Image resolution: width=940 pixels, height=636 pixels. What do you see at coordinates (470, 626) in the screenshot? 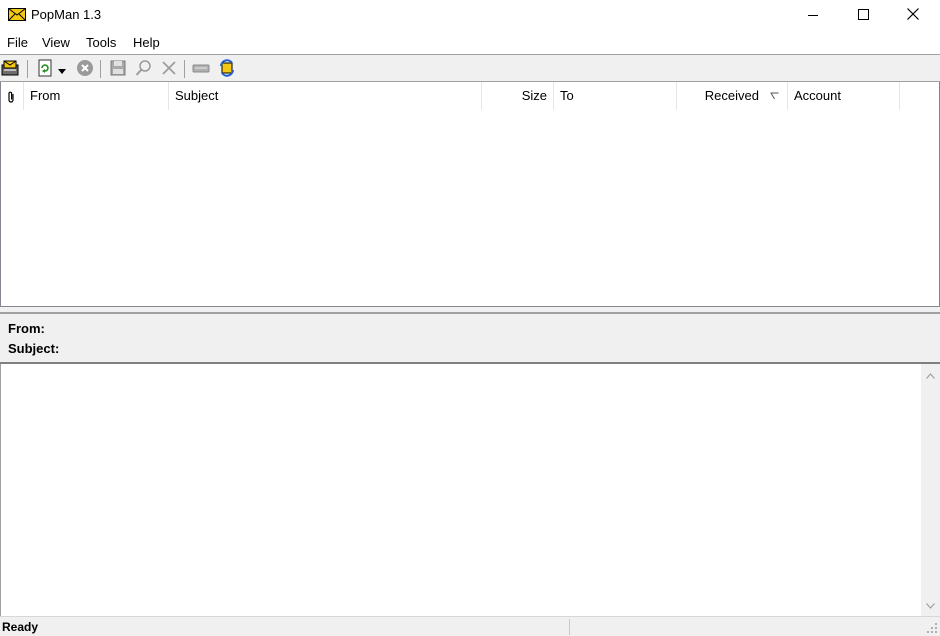
I see `status-bar: Ready` at bounding box center [470, 626].